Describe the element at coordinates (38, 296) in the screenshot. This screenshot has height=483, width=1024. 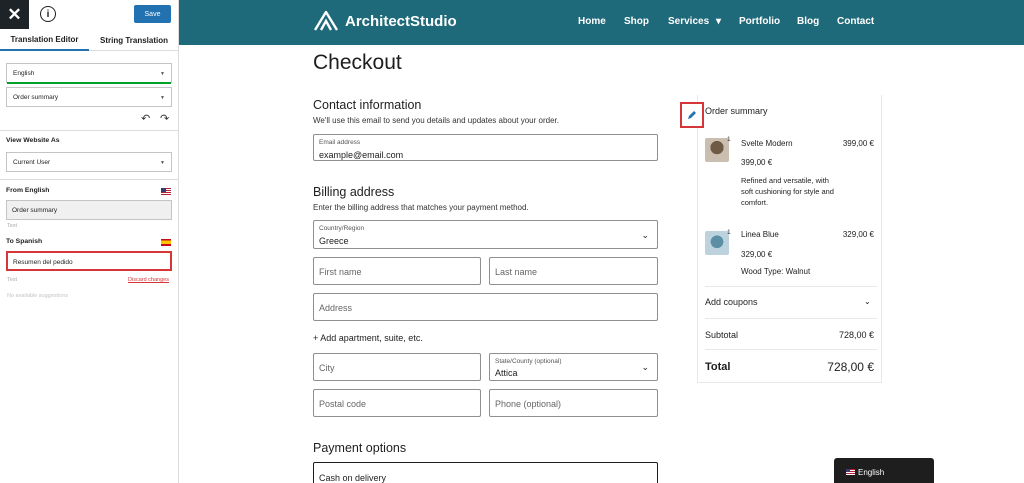
I see `suggestion-note: No available suggestions` at that location.